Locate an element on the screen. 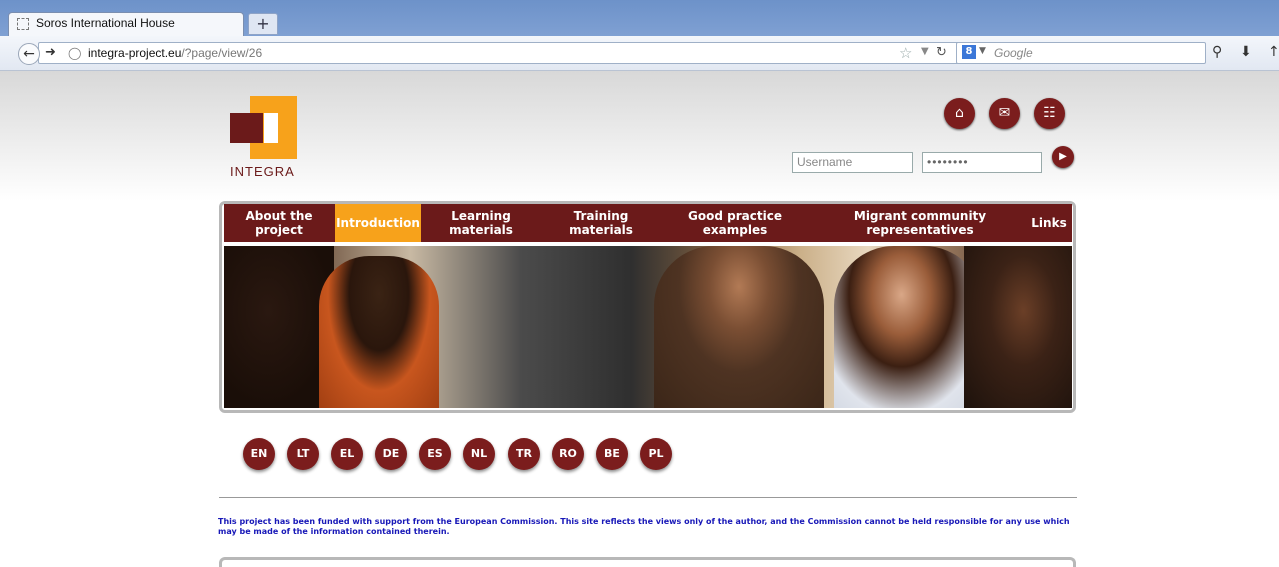  back-arrow-icon: ← is located at coordinates (29, 54).